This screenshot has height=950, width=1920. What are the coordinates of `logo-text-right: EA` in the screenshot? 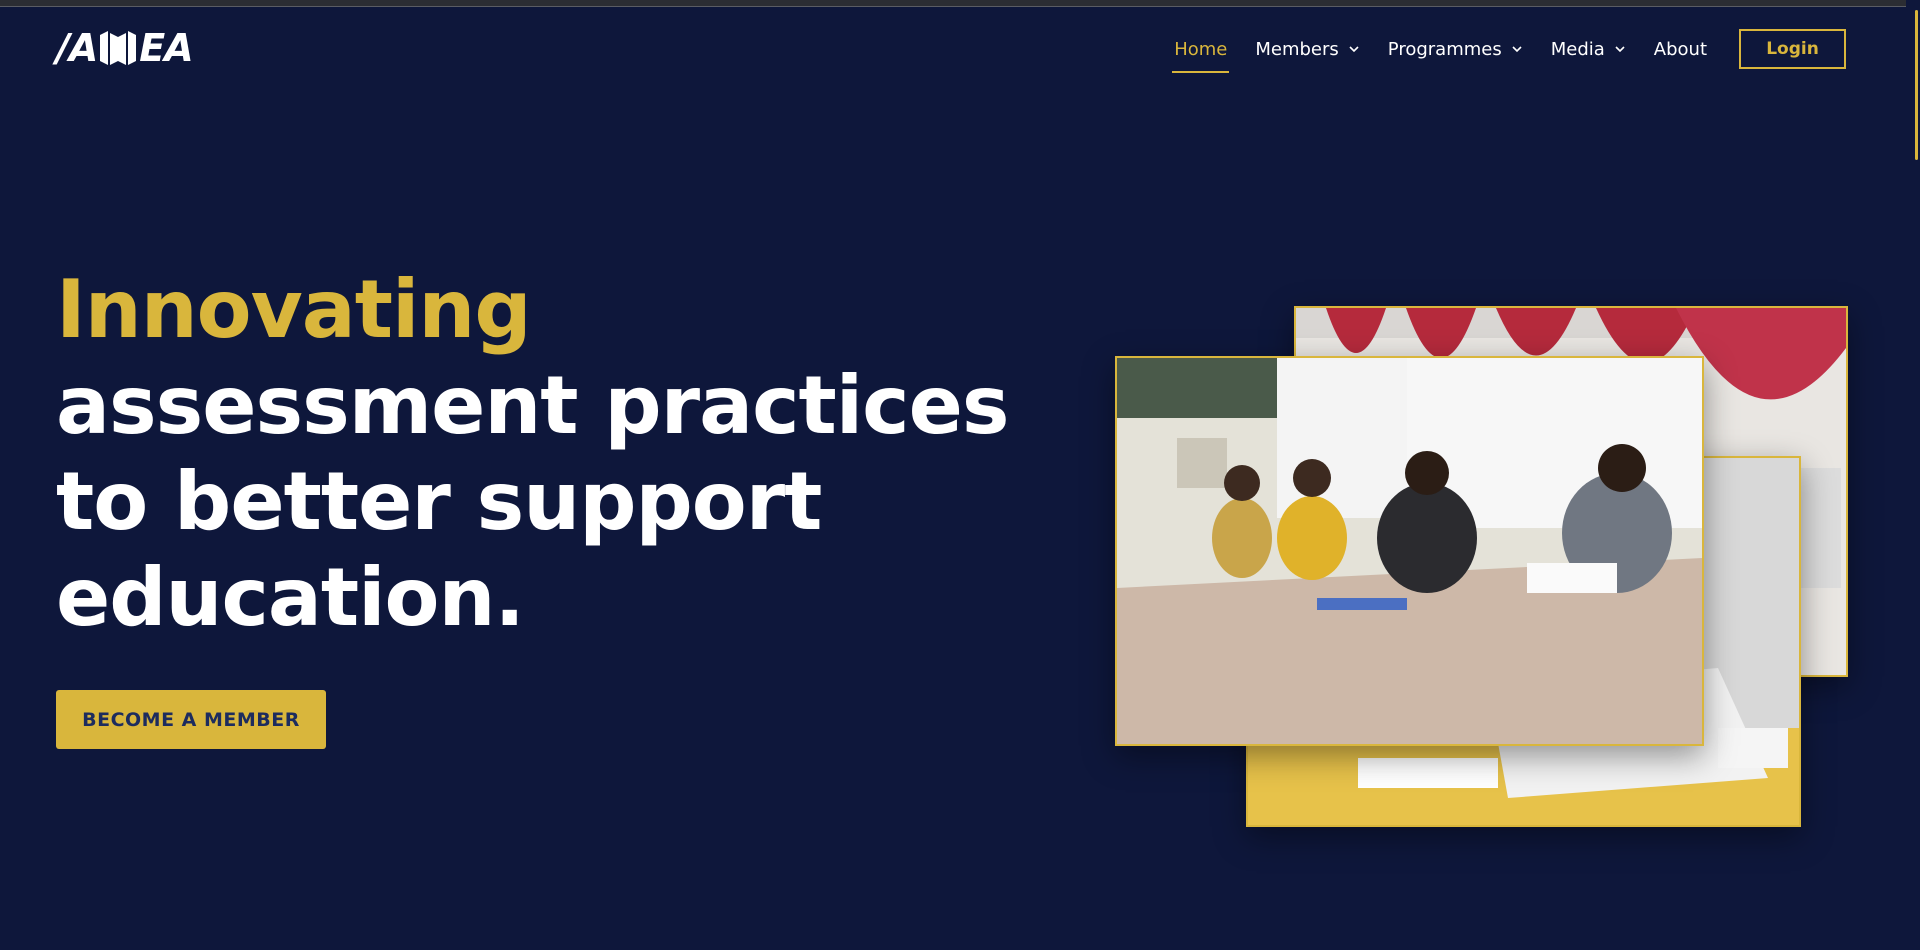 It's located at (166, 48).